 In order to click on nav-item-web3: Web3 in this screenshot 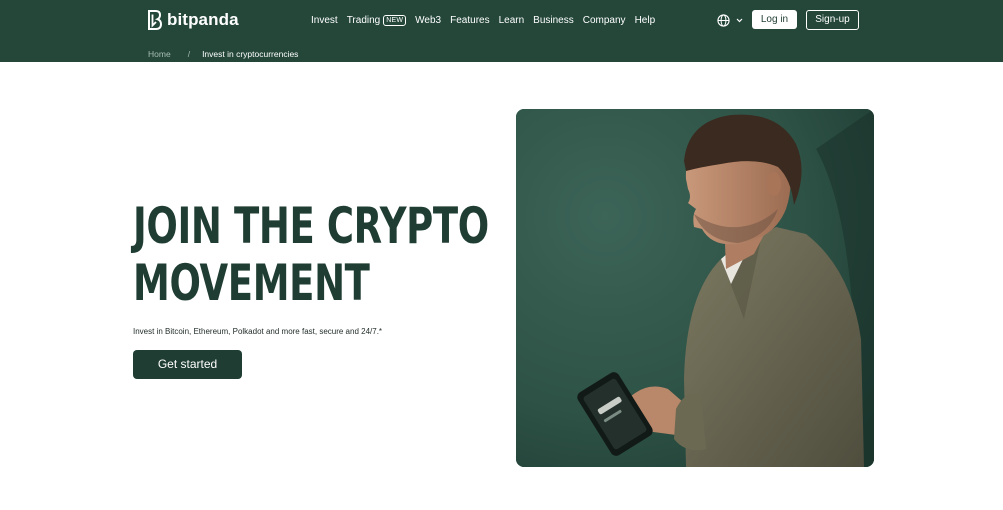, I will do `click(428, 20)`.